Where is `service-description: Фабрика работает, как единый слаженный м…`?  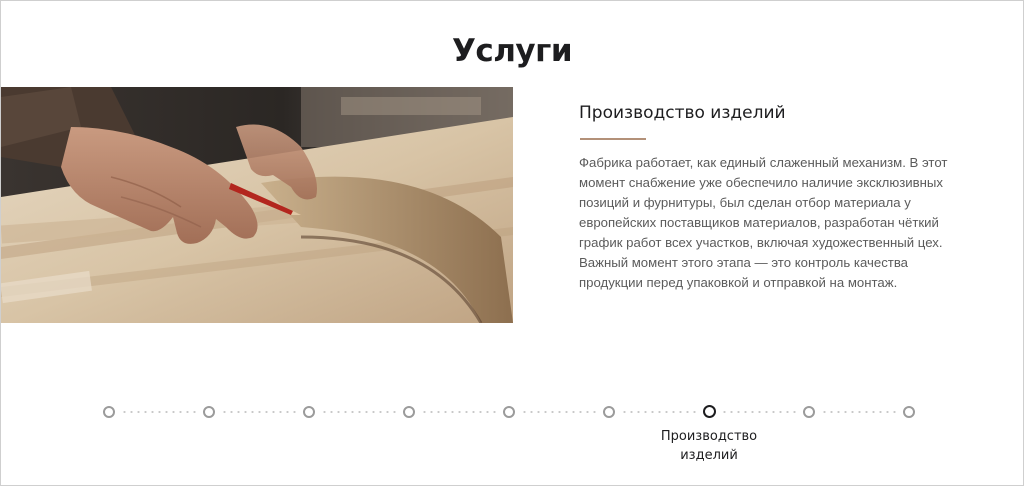 service-description: Фабрика работает, как единый слаженный м… is located at coordinates (763, 222).